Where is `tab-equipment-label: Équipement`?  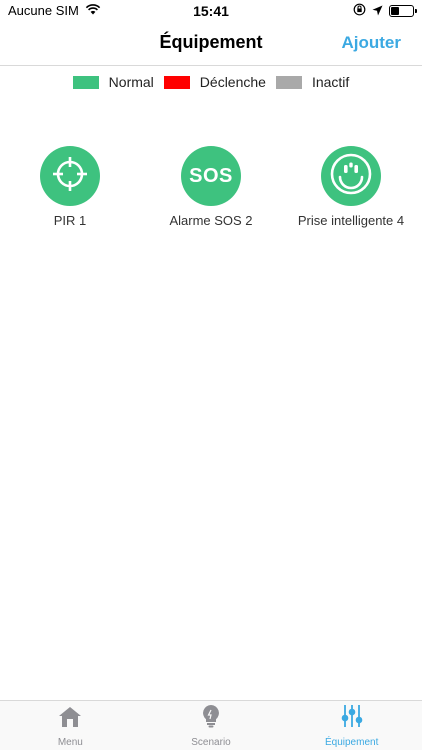
tab-equipment-label: Équipement is located at coordinates (351, 742).